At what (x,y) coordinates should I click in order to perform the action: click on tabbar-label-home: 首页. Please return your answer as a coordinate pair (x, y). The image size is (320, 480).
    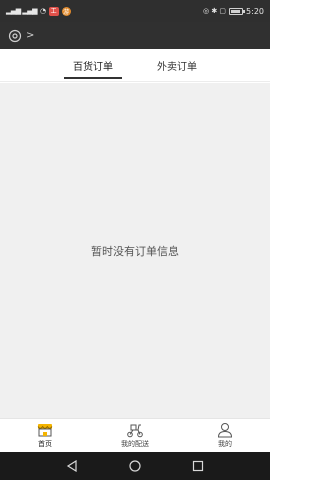
    Looking at the image, I should click on (45, 444).